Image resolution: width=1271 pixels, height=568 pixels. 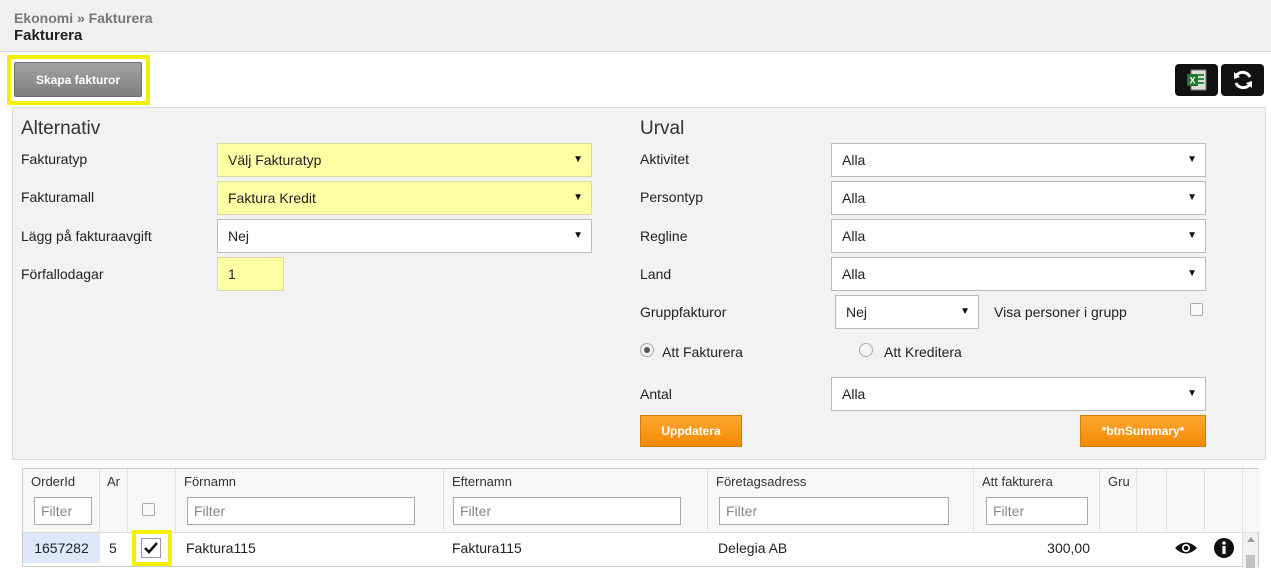 What do you see at coordinates (761, 481) in the screenshot?
I see `column-title: Företagsadress` at bounding box center [761, 481].